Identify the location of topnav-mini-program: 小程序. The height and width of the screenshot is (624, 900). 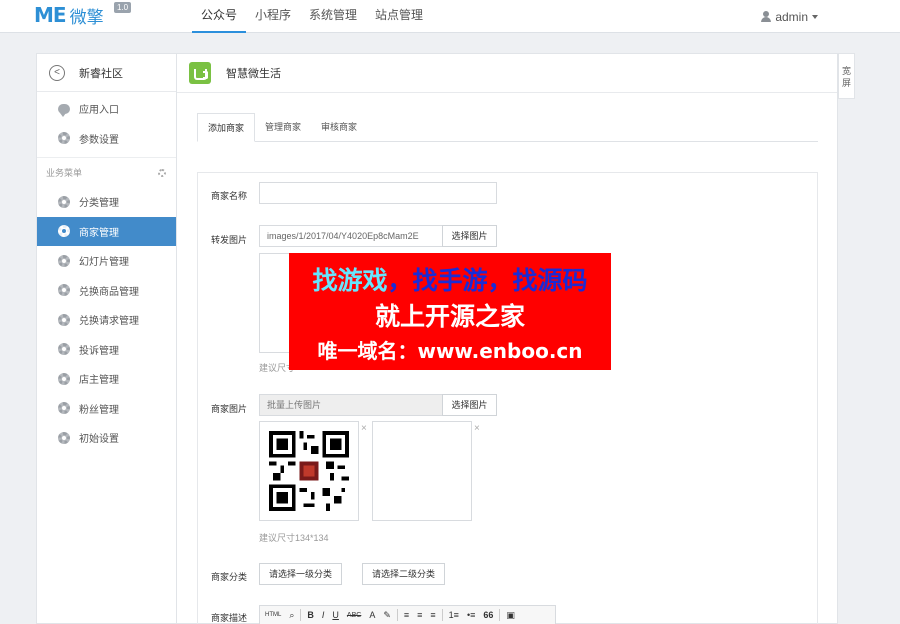
(273, 16).